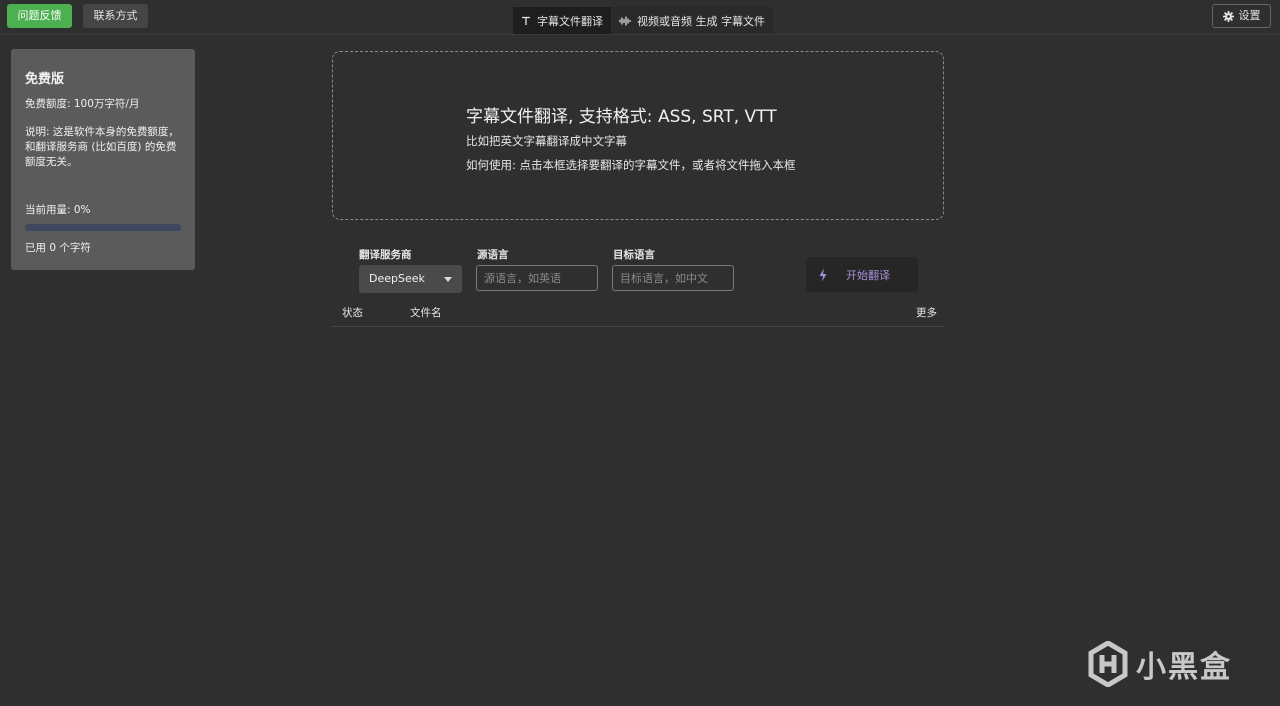 Image resolution: width=1280 pixels, height=706 pixels. I want to click on watermark: 小黑盒, so click(1160, 664).